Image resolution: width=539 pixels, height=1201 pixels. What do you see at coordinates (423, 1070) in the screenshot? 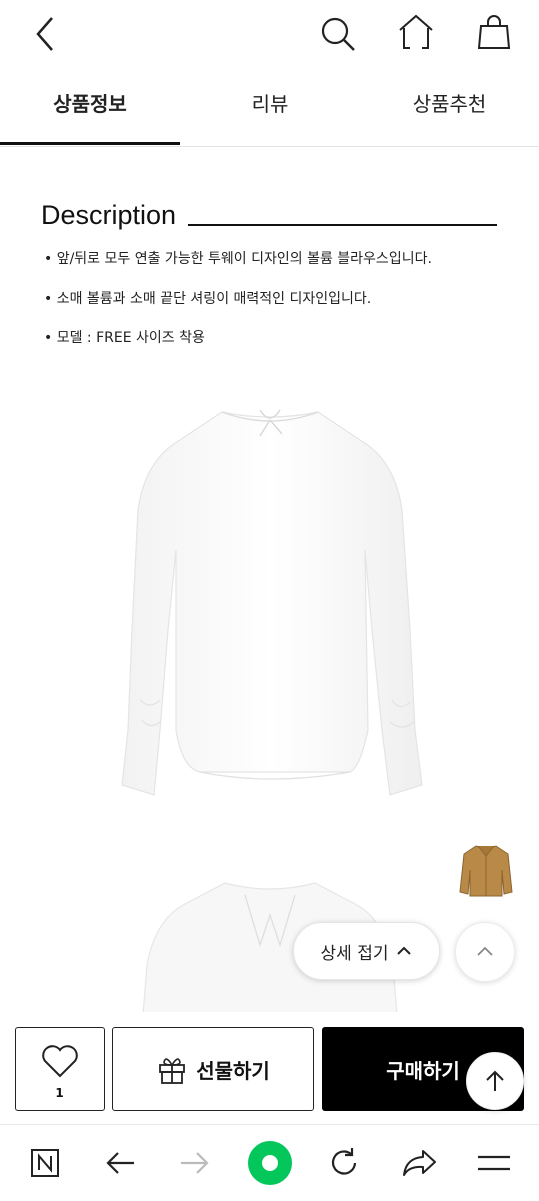
I see `buy-label: 구매하기` at bounding box center [423, 1070].